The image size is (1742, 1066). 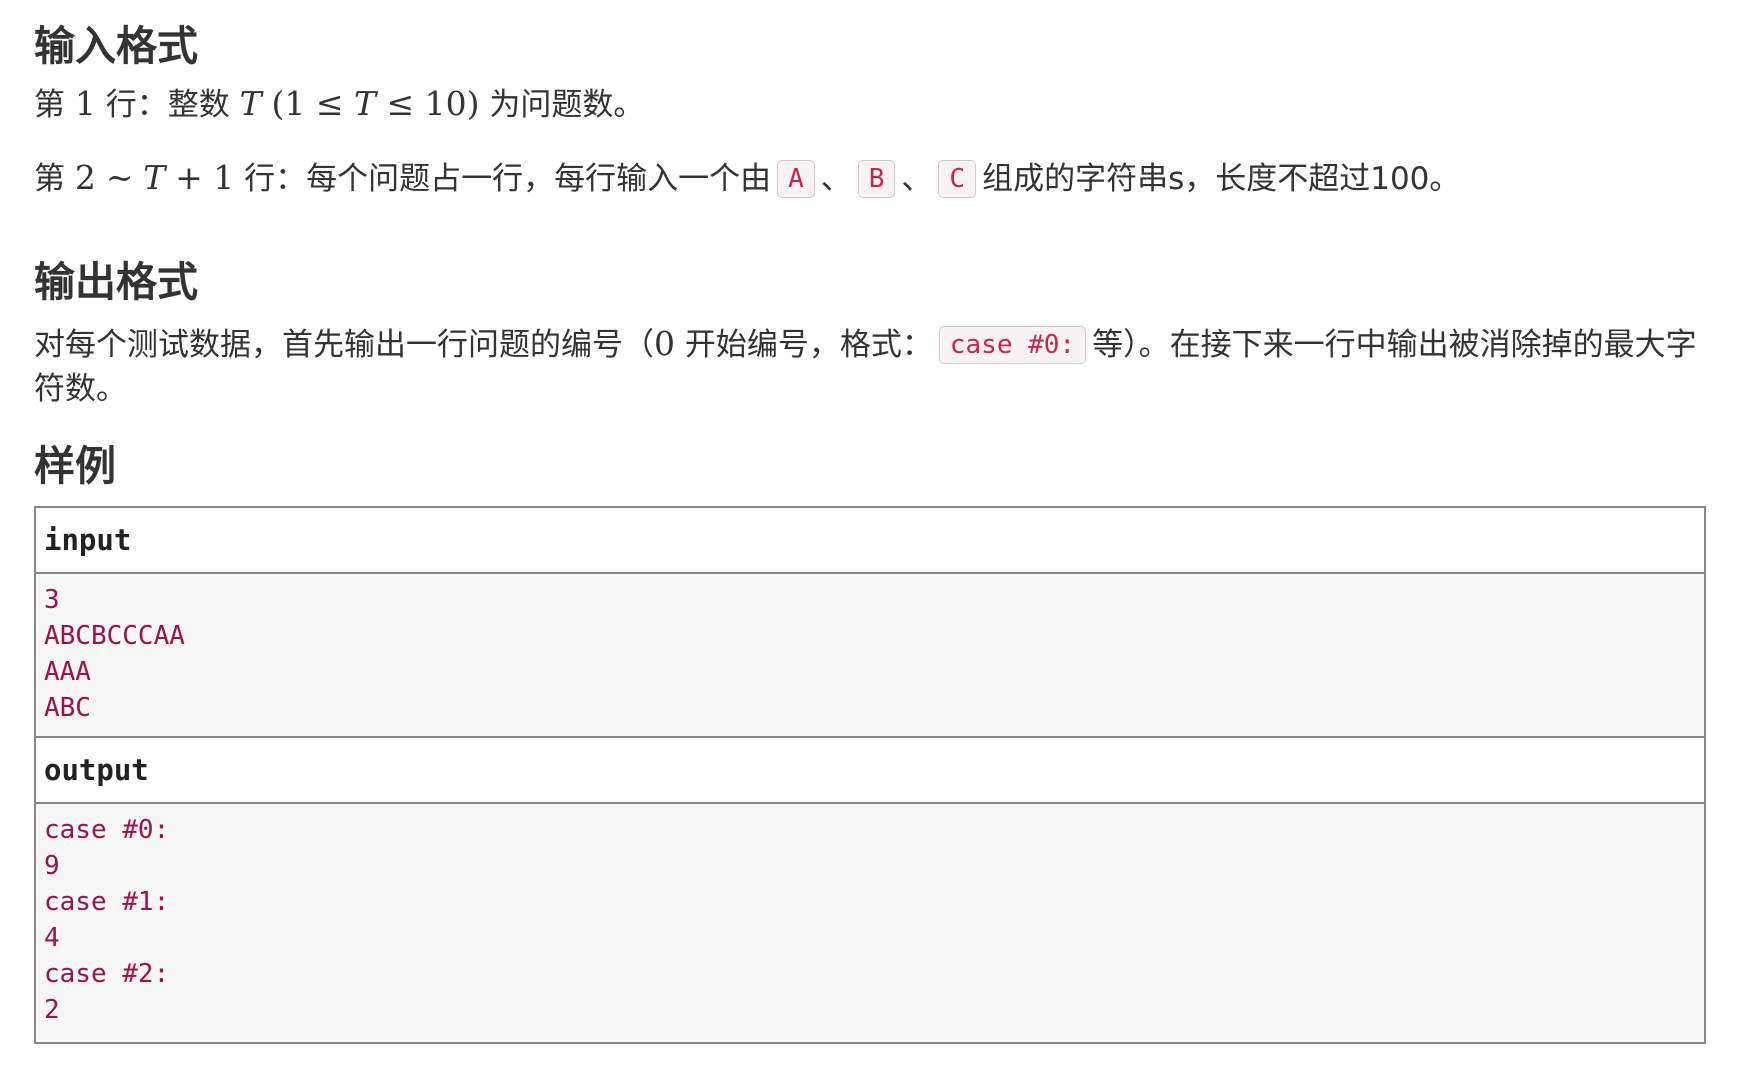 I want to click on sample-output-line: case #0:, so click(x=107, y=830).